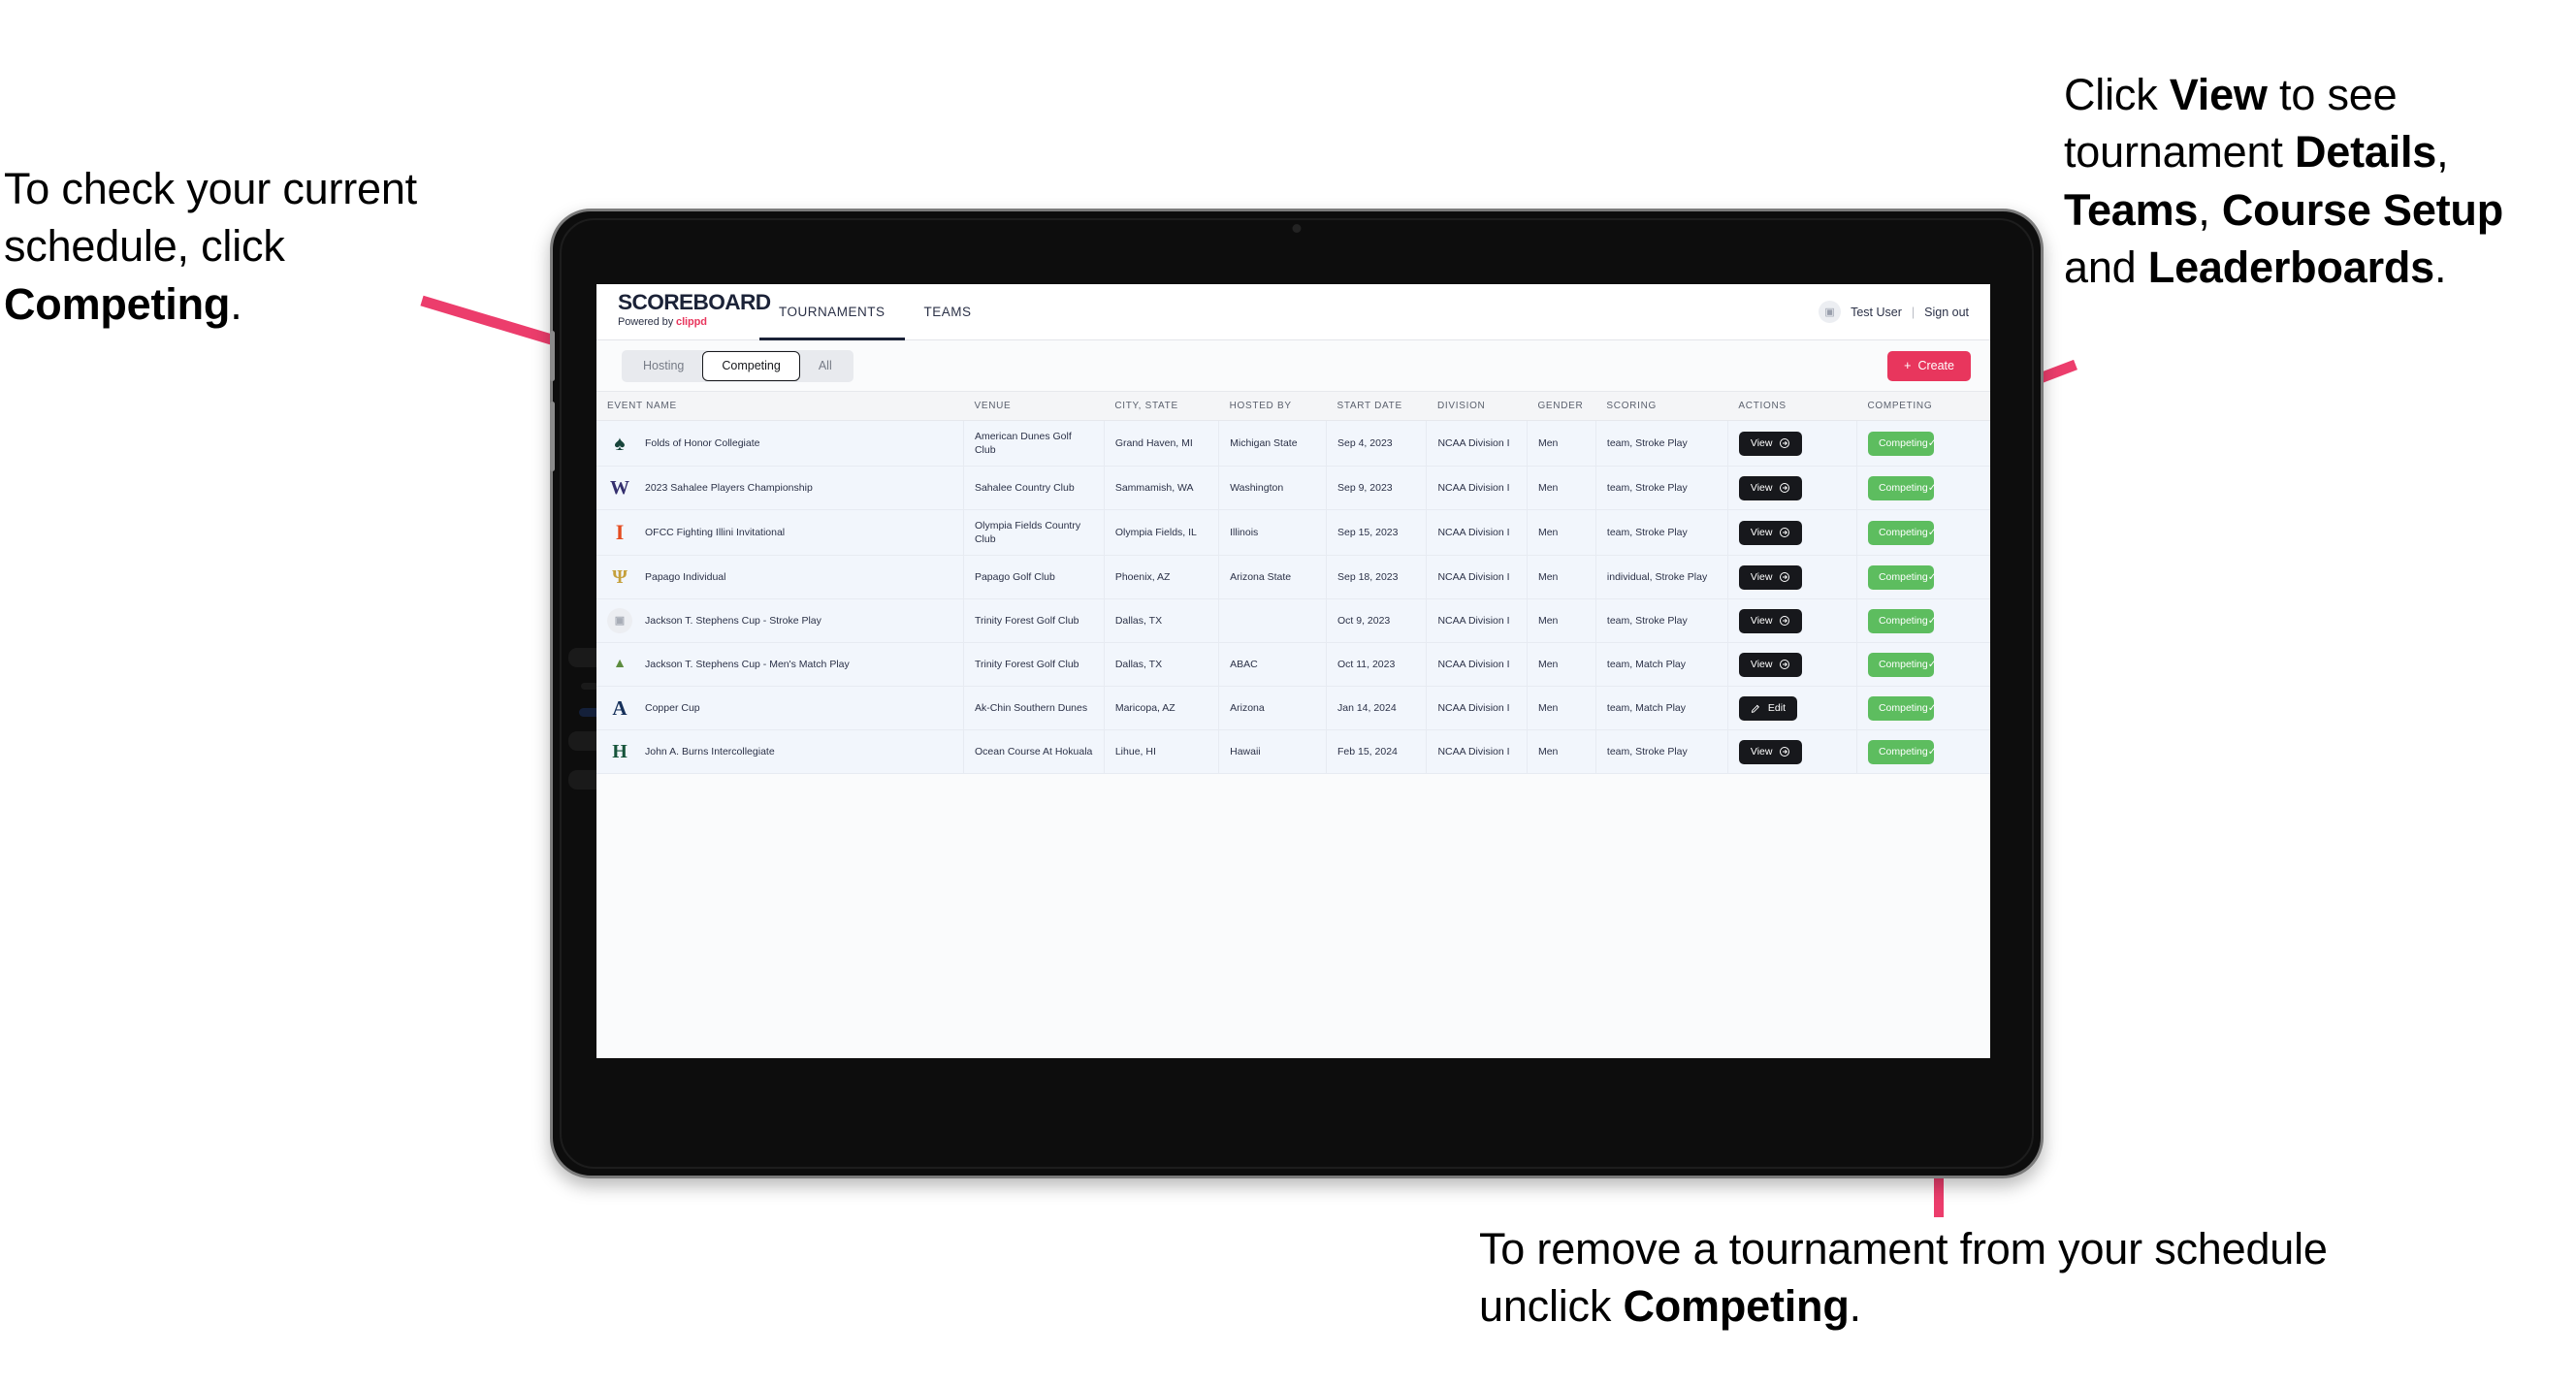 This screenshot has height=1386, width=2576. What do you see at coordinates (733, 621) in the screenshot?
I see `event-name-text: Jackson T. Stephens Cup - Stroke Play` at bounding box center [733, 621].